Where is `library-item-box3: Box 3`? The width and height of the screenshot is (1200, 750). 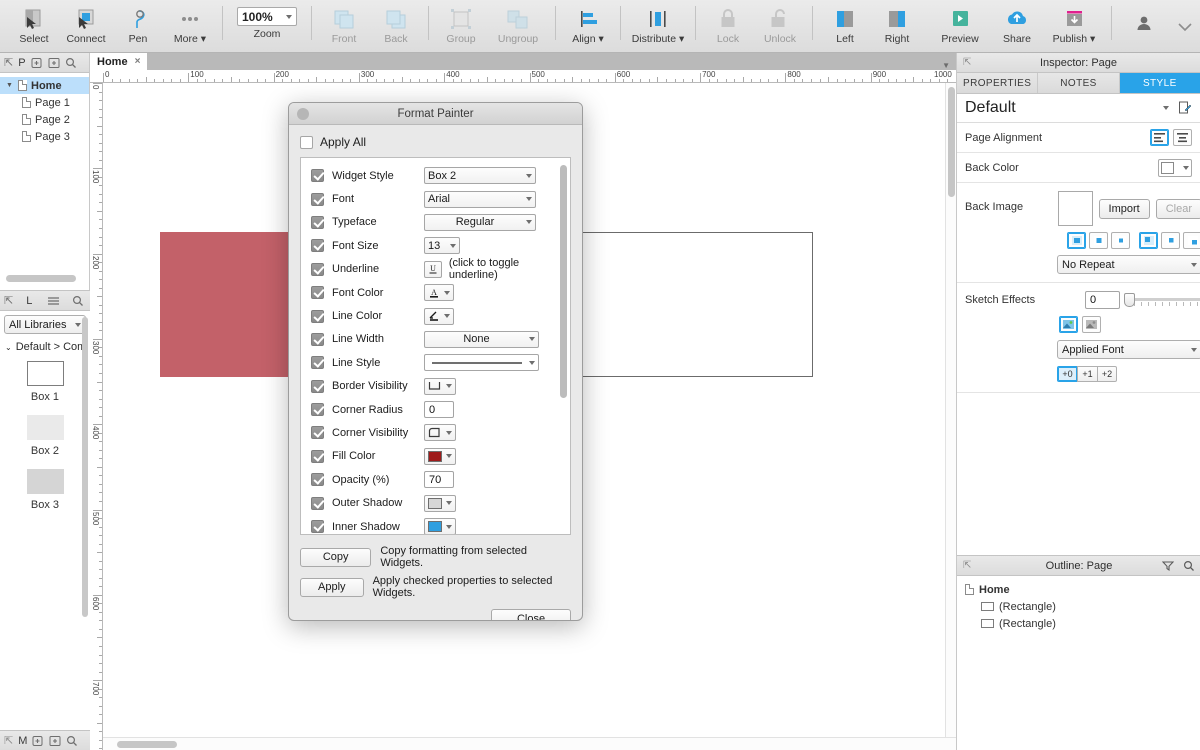
library-item-box3: Box 3 is located at coordinates (45, 490).